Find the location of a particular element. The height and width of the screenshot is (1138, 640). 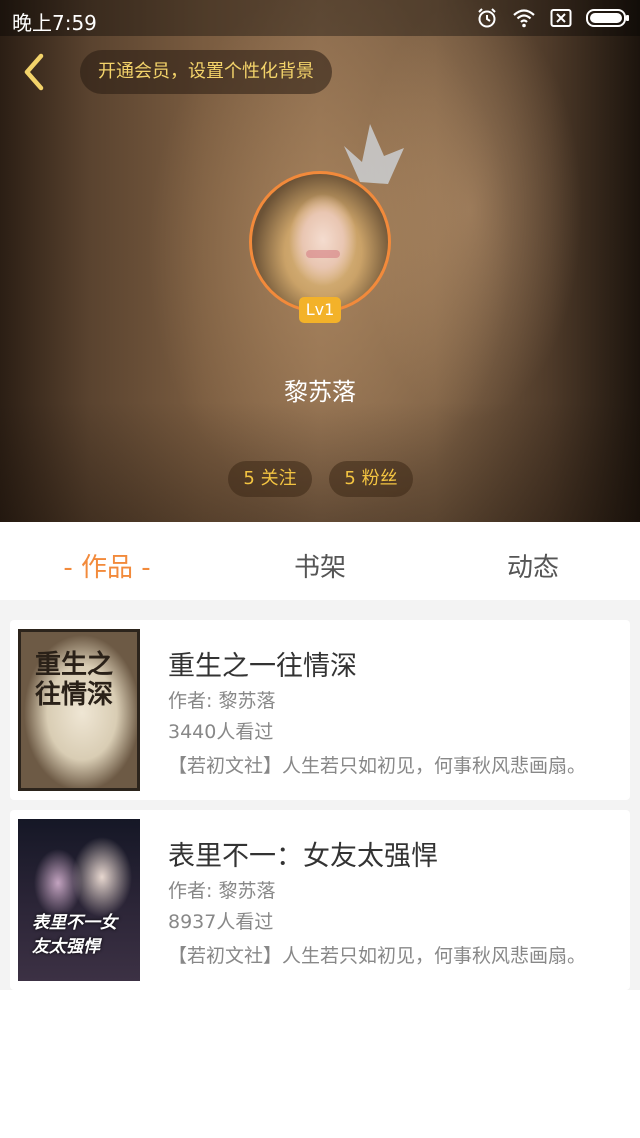

tab-activity: 动态 is located at coordinates (533, 561).